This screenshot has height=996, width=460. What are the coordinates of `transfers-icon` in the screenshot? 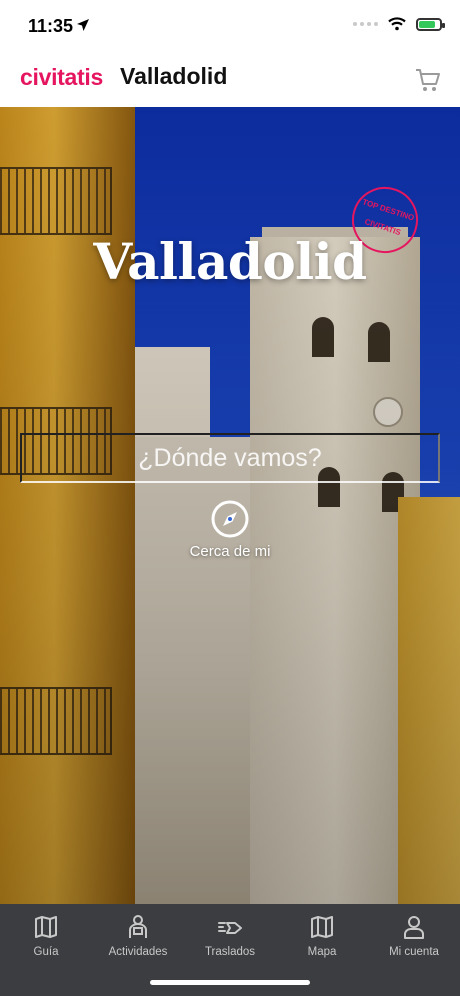 It's located at (230, 928).